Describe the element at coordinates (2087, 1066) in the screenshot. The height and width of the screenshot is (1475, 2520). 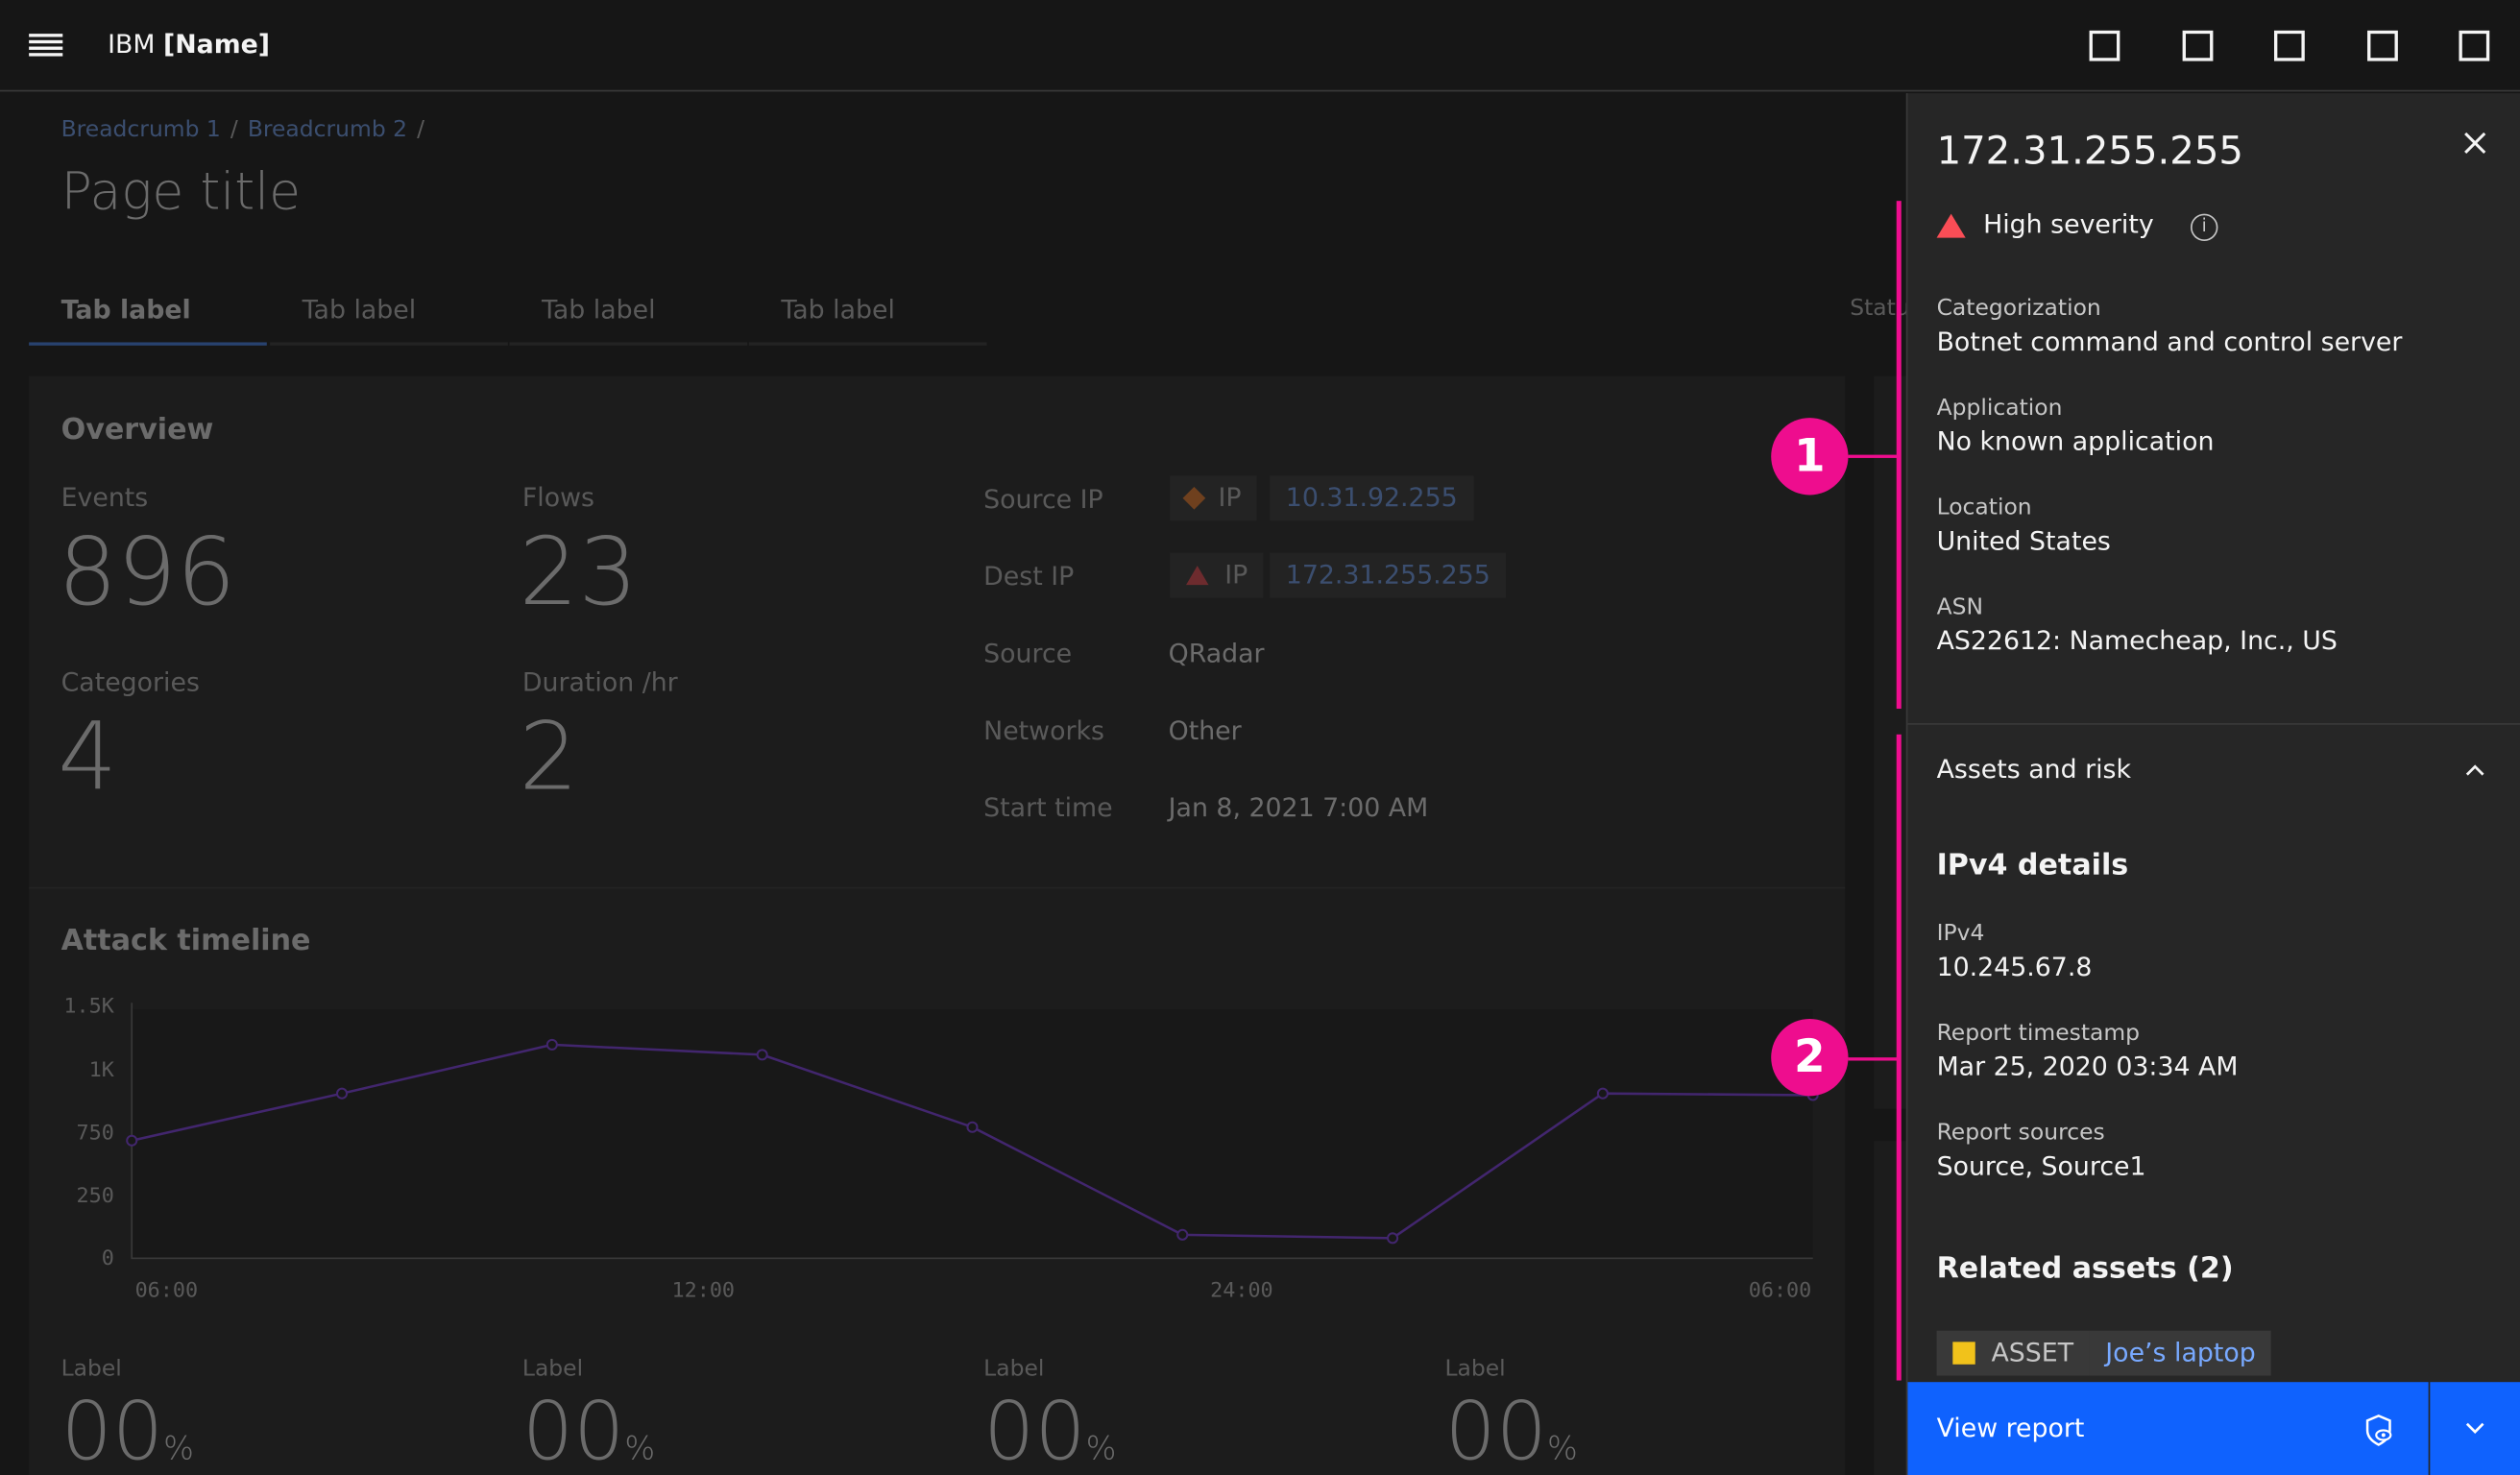
I see `report-timestamp-value: Mar 25, 2020 03:34 AM` at that location.